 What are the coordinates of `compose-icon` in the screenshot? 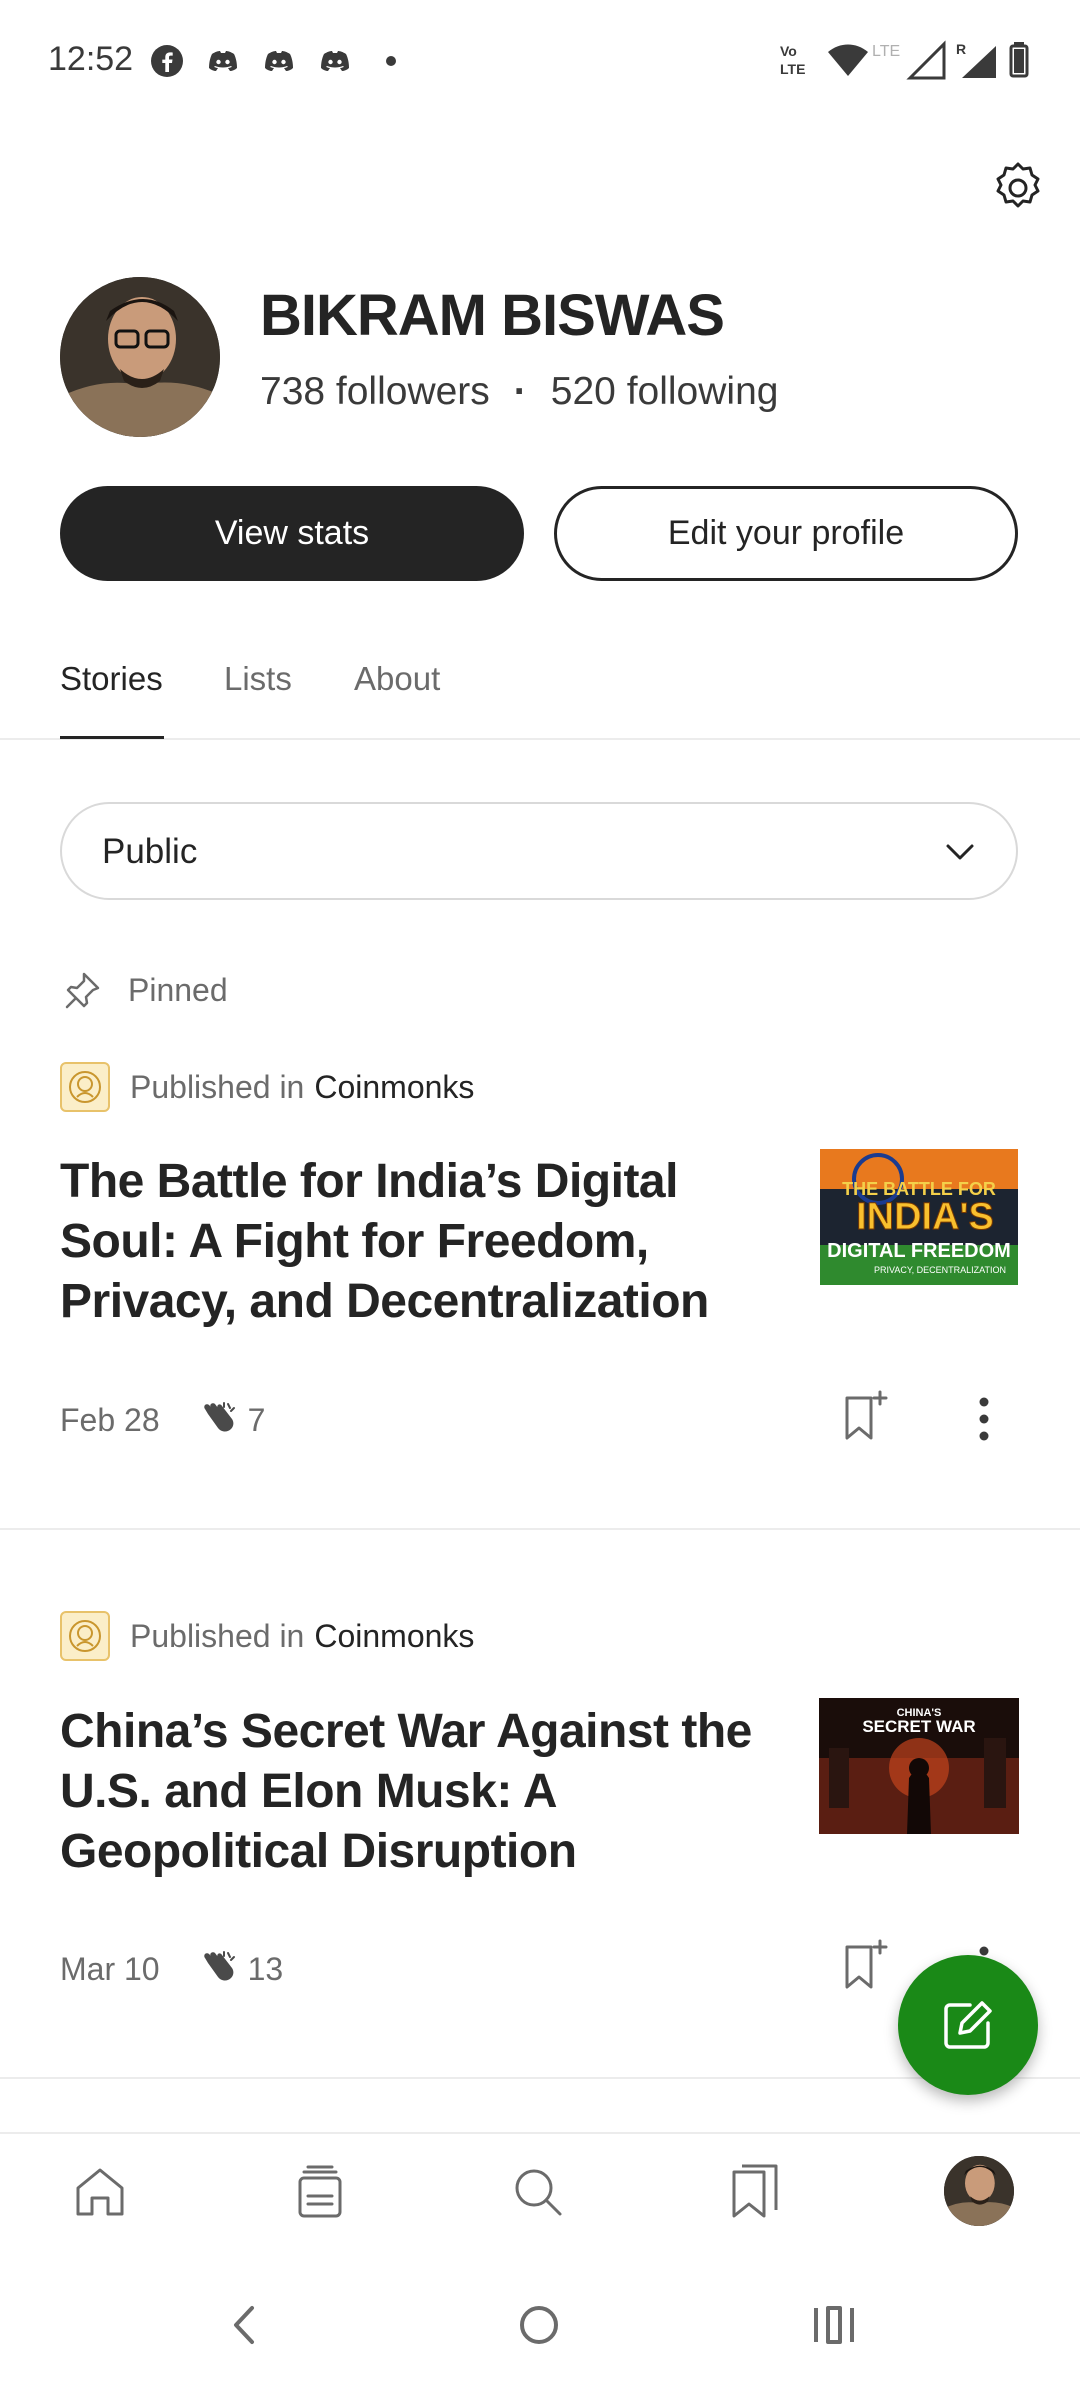 It's located at (968, 2025).